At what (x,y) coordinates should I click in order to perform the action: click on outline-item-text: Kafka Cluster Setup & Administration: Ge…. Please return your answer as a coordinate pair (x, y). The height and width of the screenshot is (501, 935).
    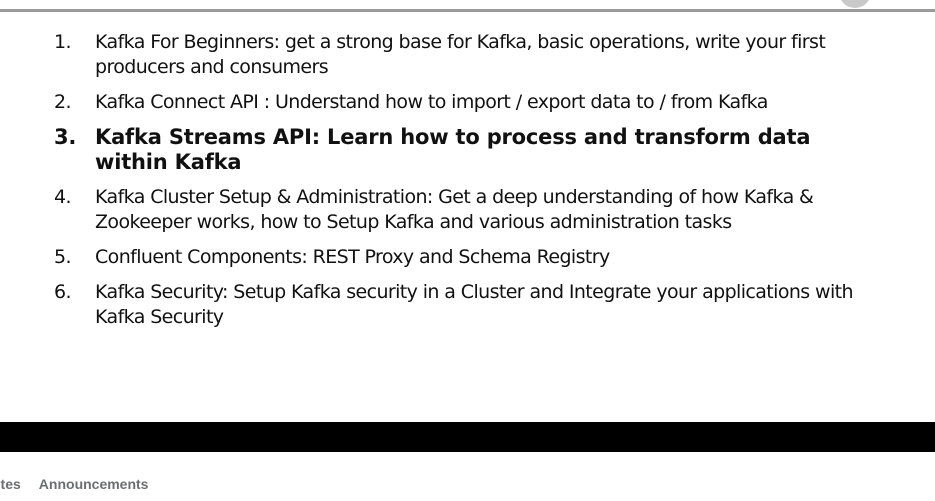
    Looking at the image, I should click on (454, 209).